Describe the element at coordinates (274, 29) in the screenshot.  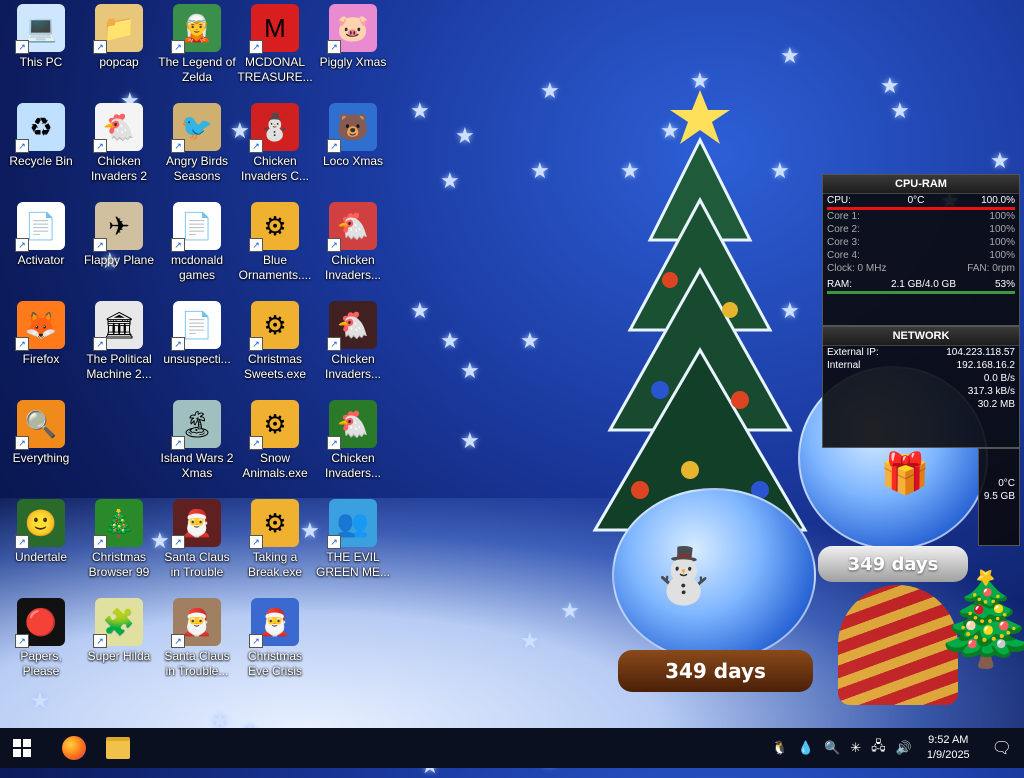
I see `desktop-icon-image: M ↗` at that location.